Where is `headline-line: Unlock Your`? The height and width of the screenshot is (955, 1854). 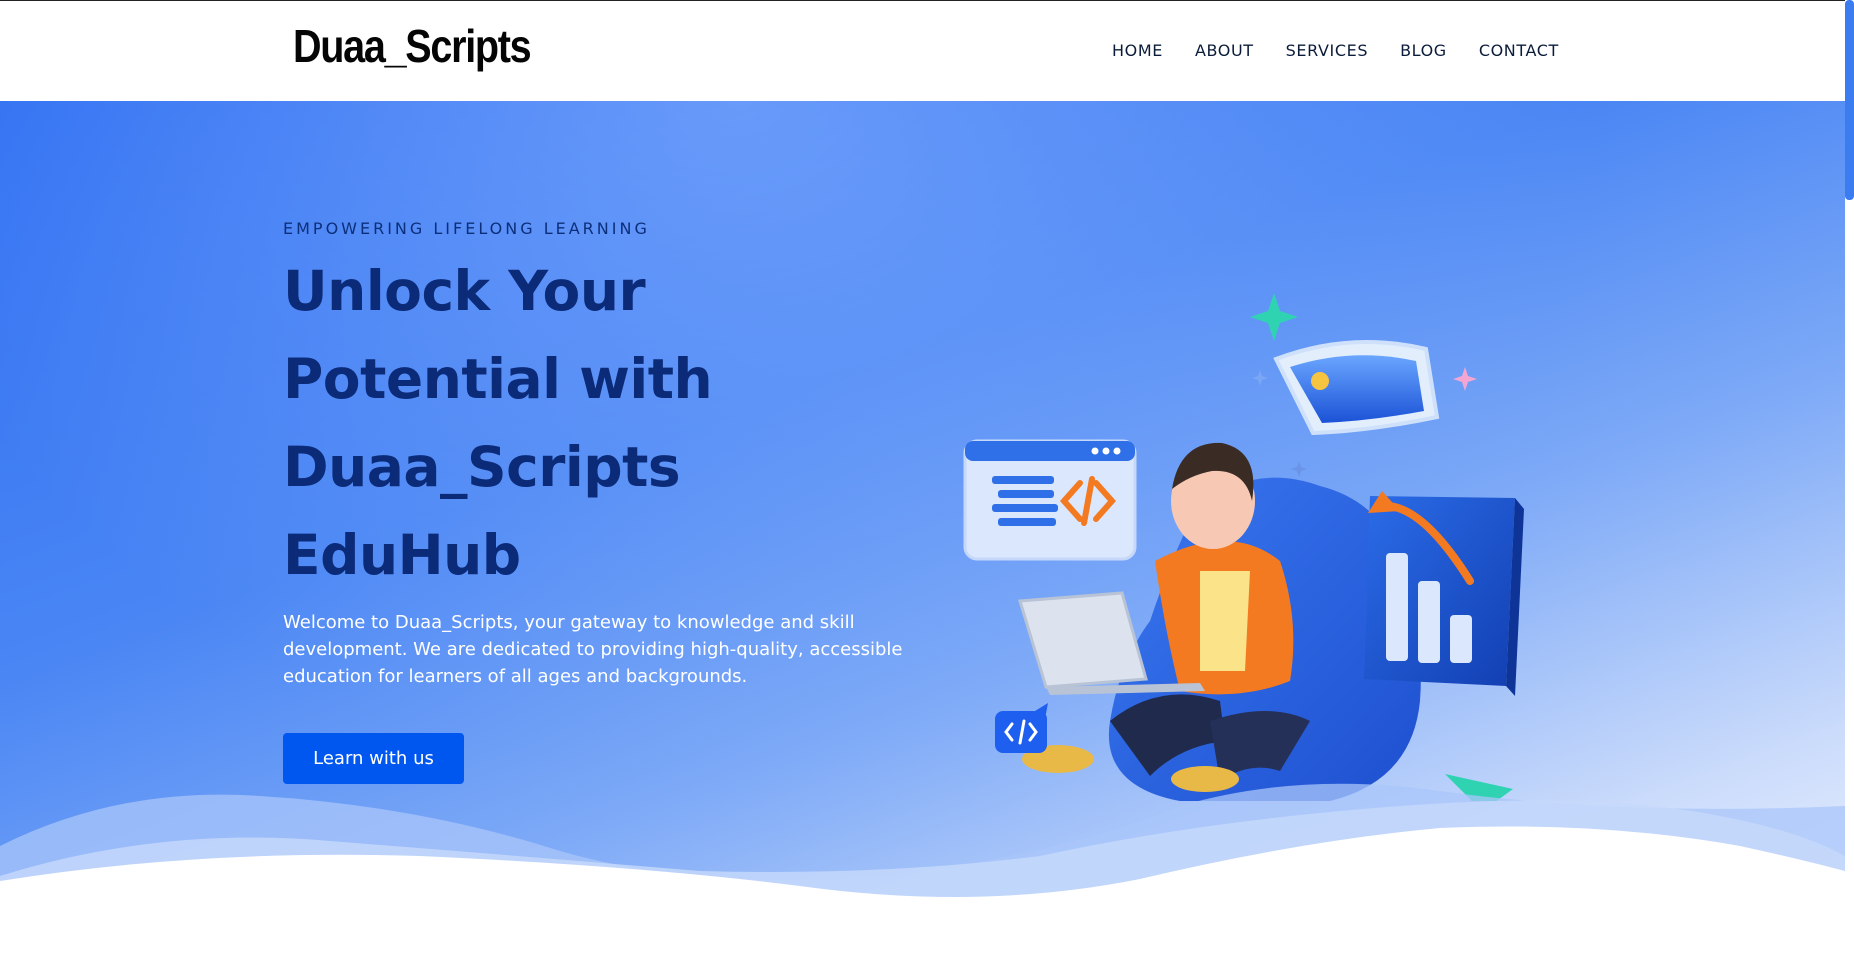 headline-line: Unlock Your is located at coordinates (464, 291).